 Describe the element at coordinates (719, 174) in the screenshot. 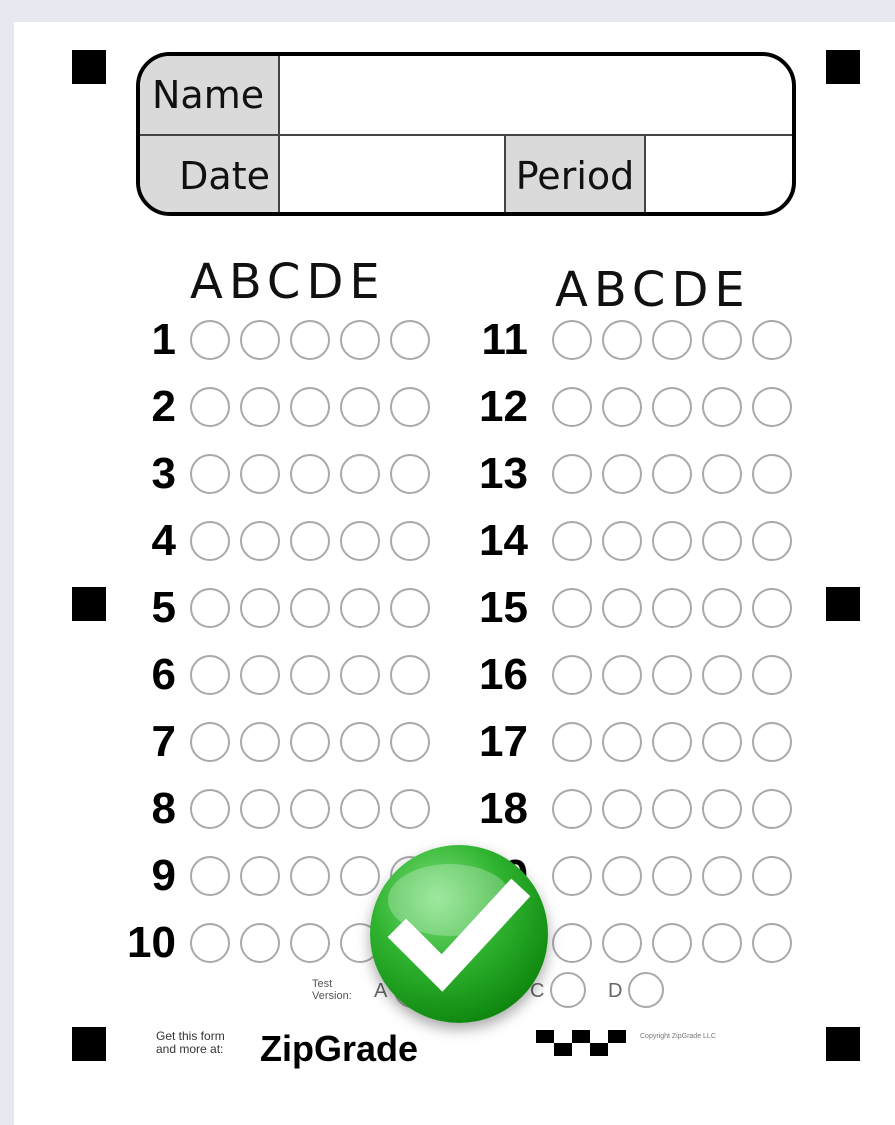

I see `period-field` at that location.